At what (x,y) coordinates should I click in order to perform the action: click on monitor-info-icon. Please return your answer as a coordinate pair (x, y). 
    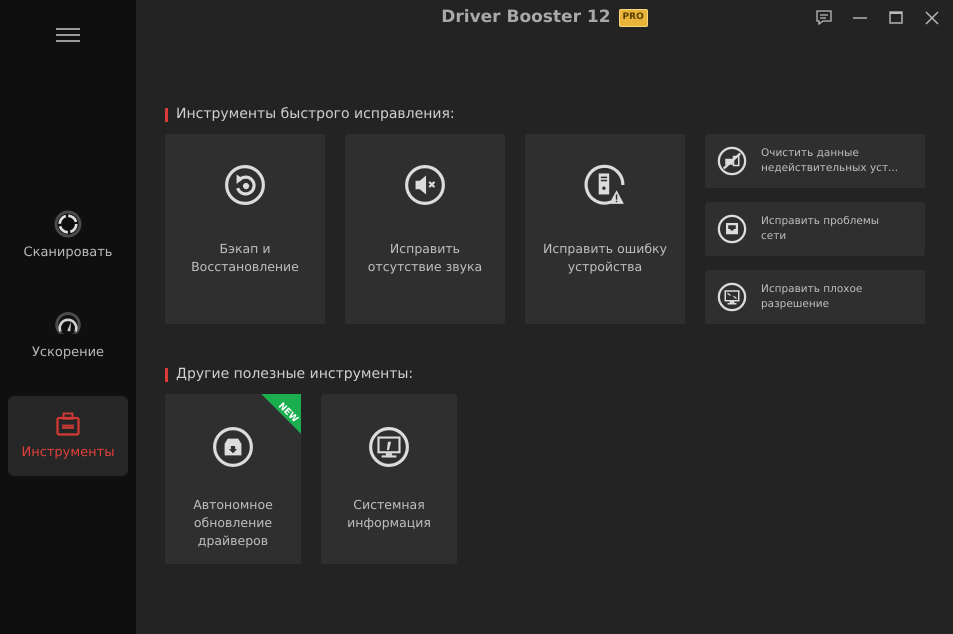
    Looking at the image, I should click on (389, 447).